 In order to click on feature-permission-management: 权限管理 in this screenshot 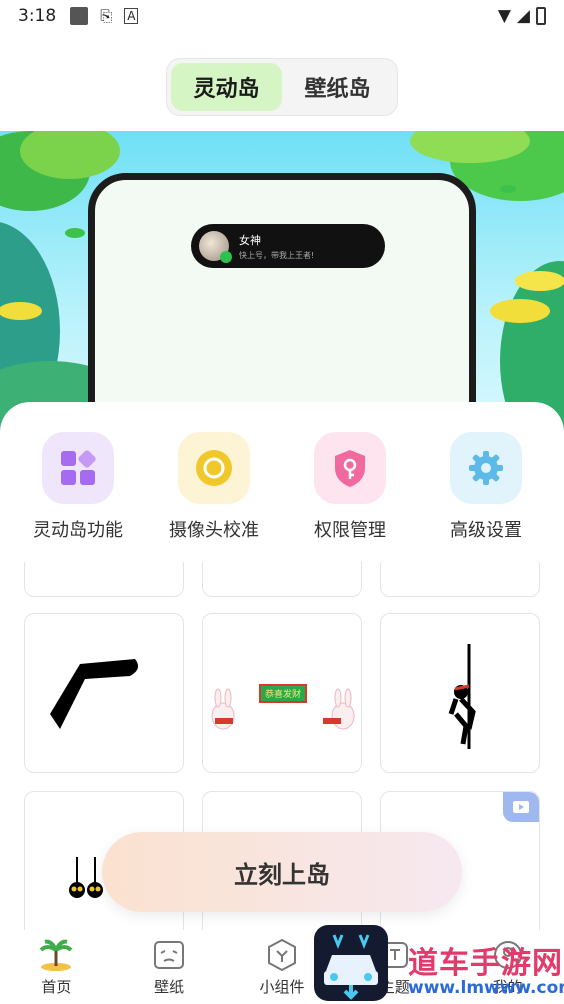, I will do `click(350, 487)`.